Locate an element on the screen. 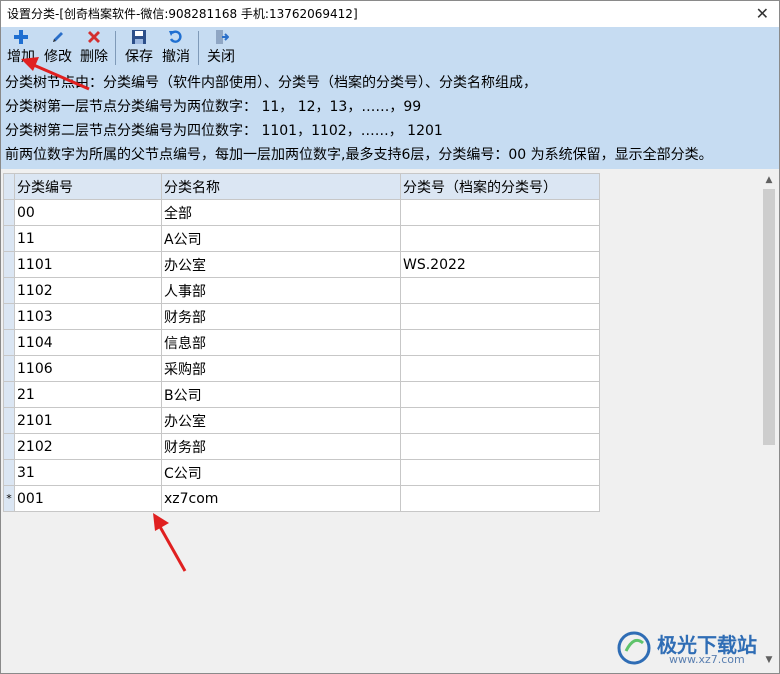 The width and height of the screenshot is (780, 674). table-row: 2102 财务部 is located at coordinates (301, 446).